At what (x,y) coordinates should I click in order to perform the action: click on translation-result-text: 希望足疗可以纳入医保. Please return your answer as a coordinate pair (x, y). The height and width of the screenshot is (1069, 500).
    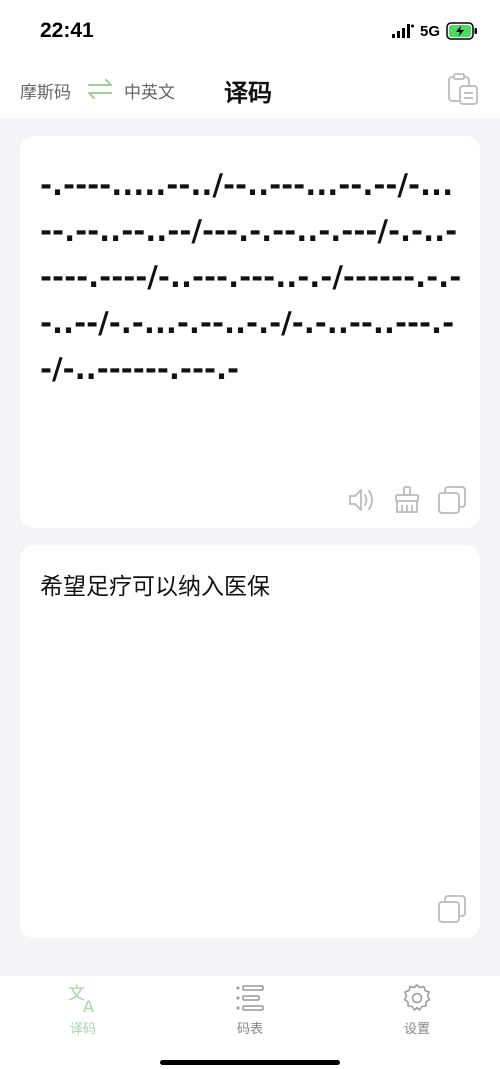
    Looking at the image, I should click on (155, 587).